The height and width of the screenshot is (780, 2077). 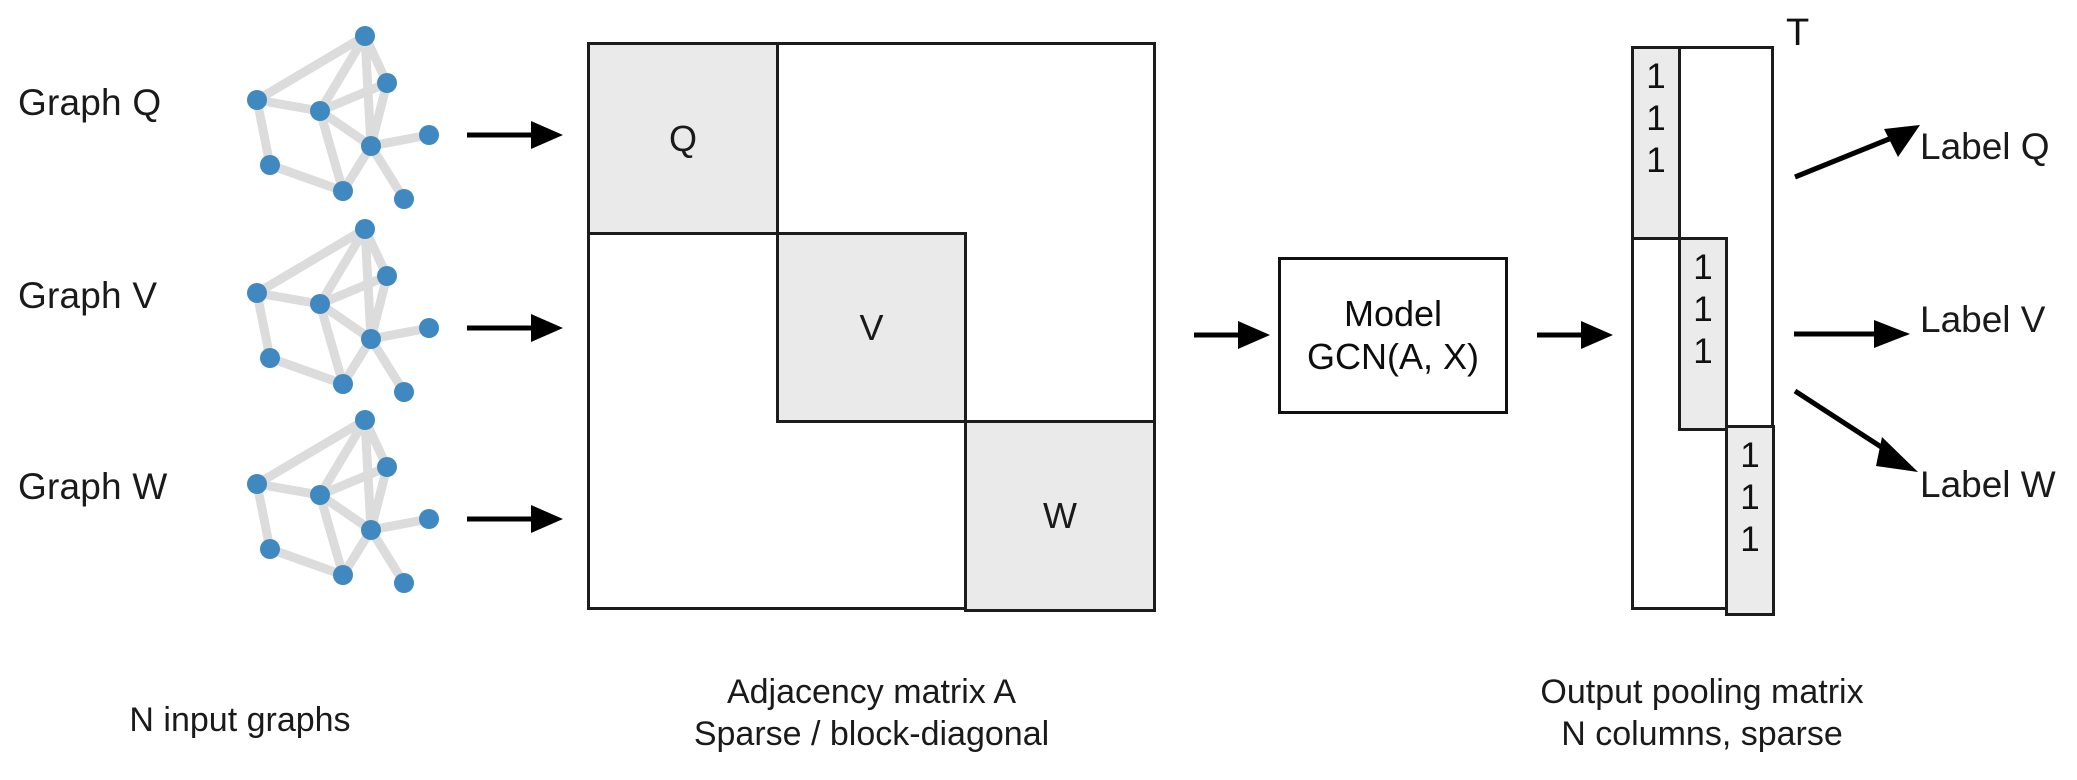 I want to click on pooling-matrix: 1 1 1 1 1 1 1 1 1, so click(x=1703, y=331).